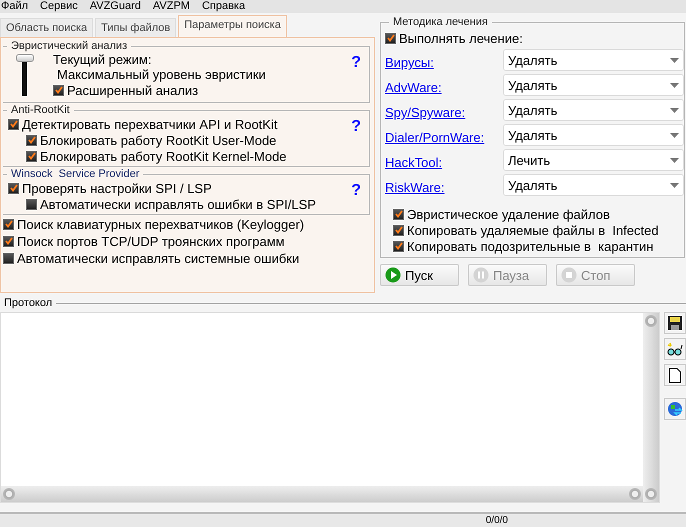 The width and height of the screenshot is (686, 527). What do you see at coordinates (25, 76) in the screenshot?
I see `heuristic-slider` at bounding box center [25, 76].